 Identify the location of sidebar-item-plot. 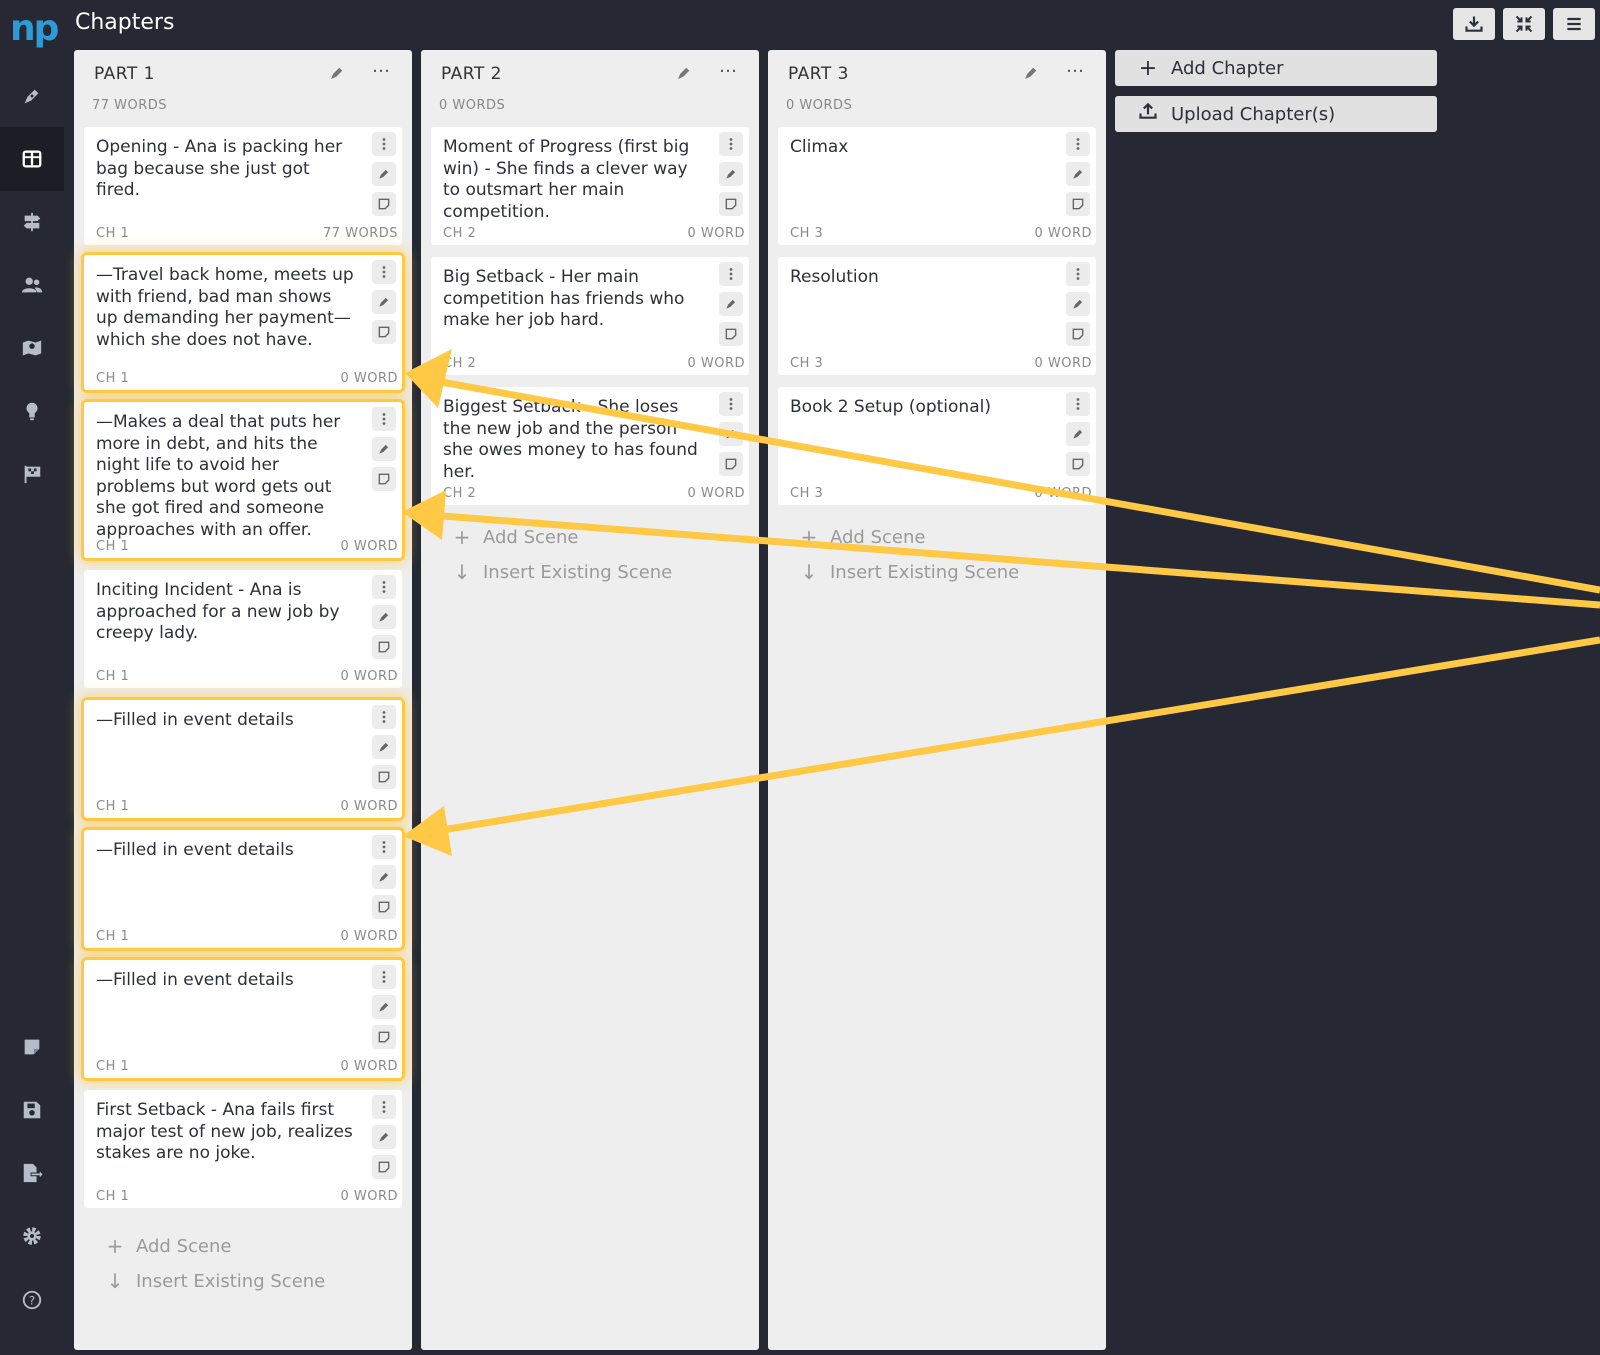
(32, 222).